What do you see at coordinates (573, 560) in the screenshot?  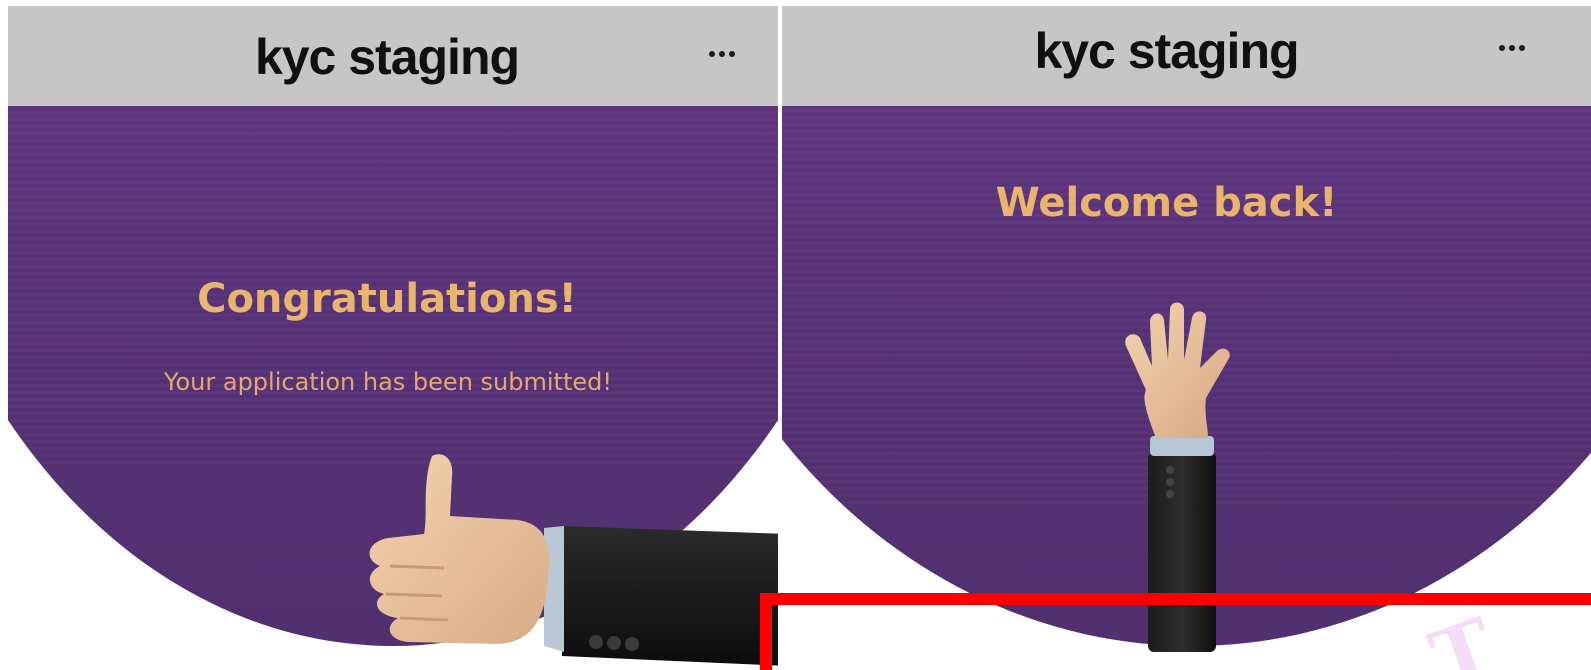 I see `thumbs-up-icon` at bounding box center [573, 560].